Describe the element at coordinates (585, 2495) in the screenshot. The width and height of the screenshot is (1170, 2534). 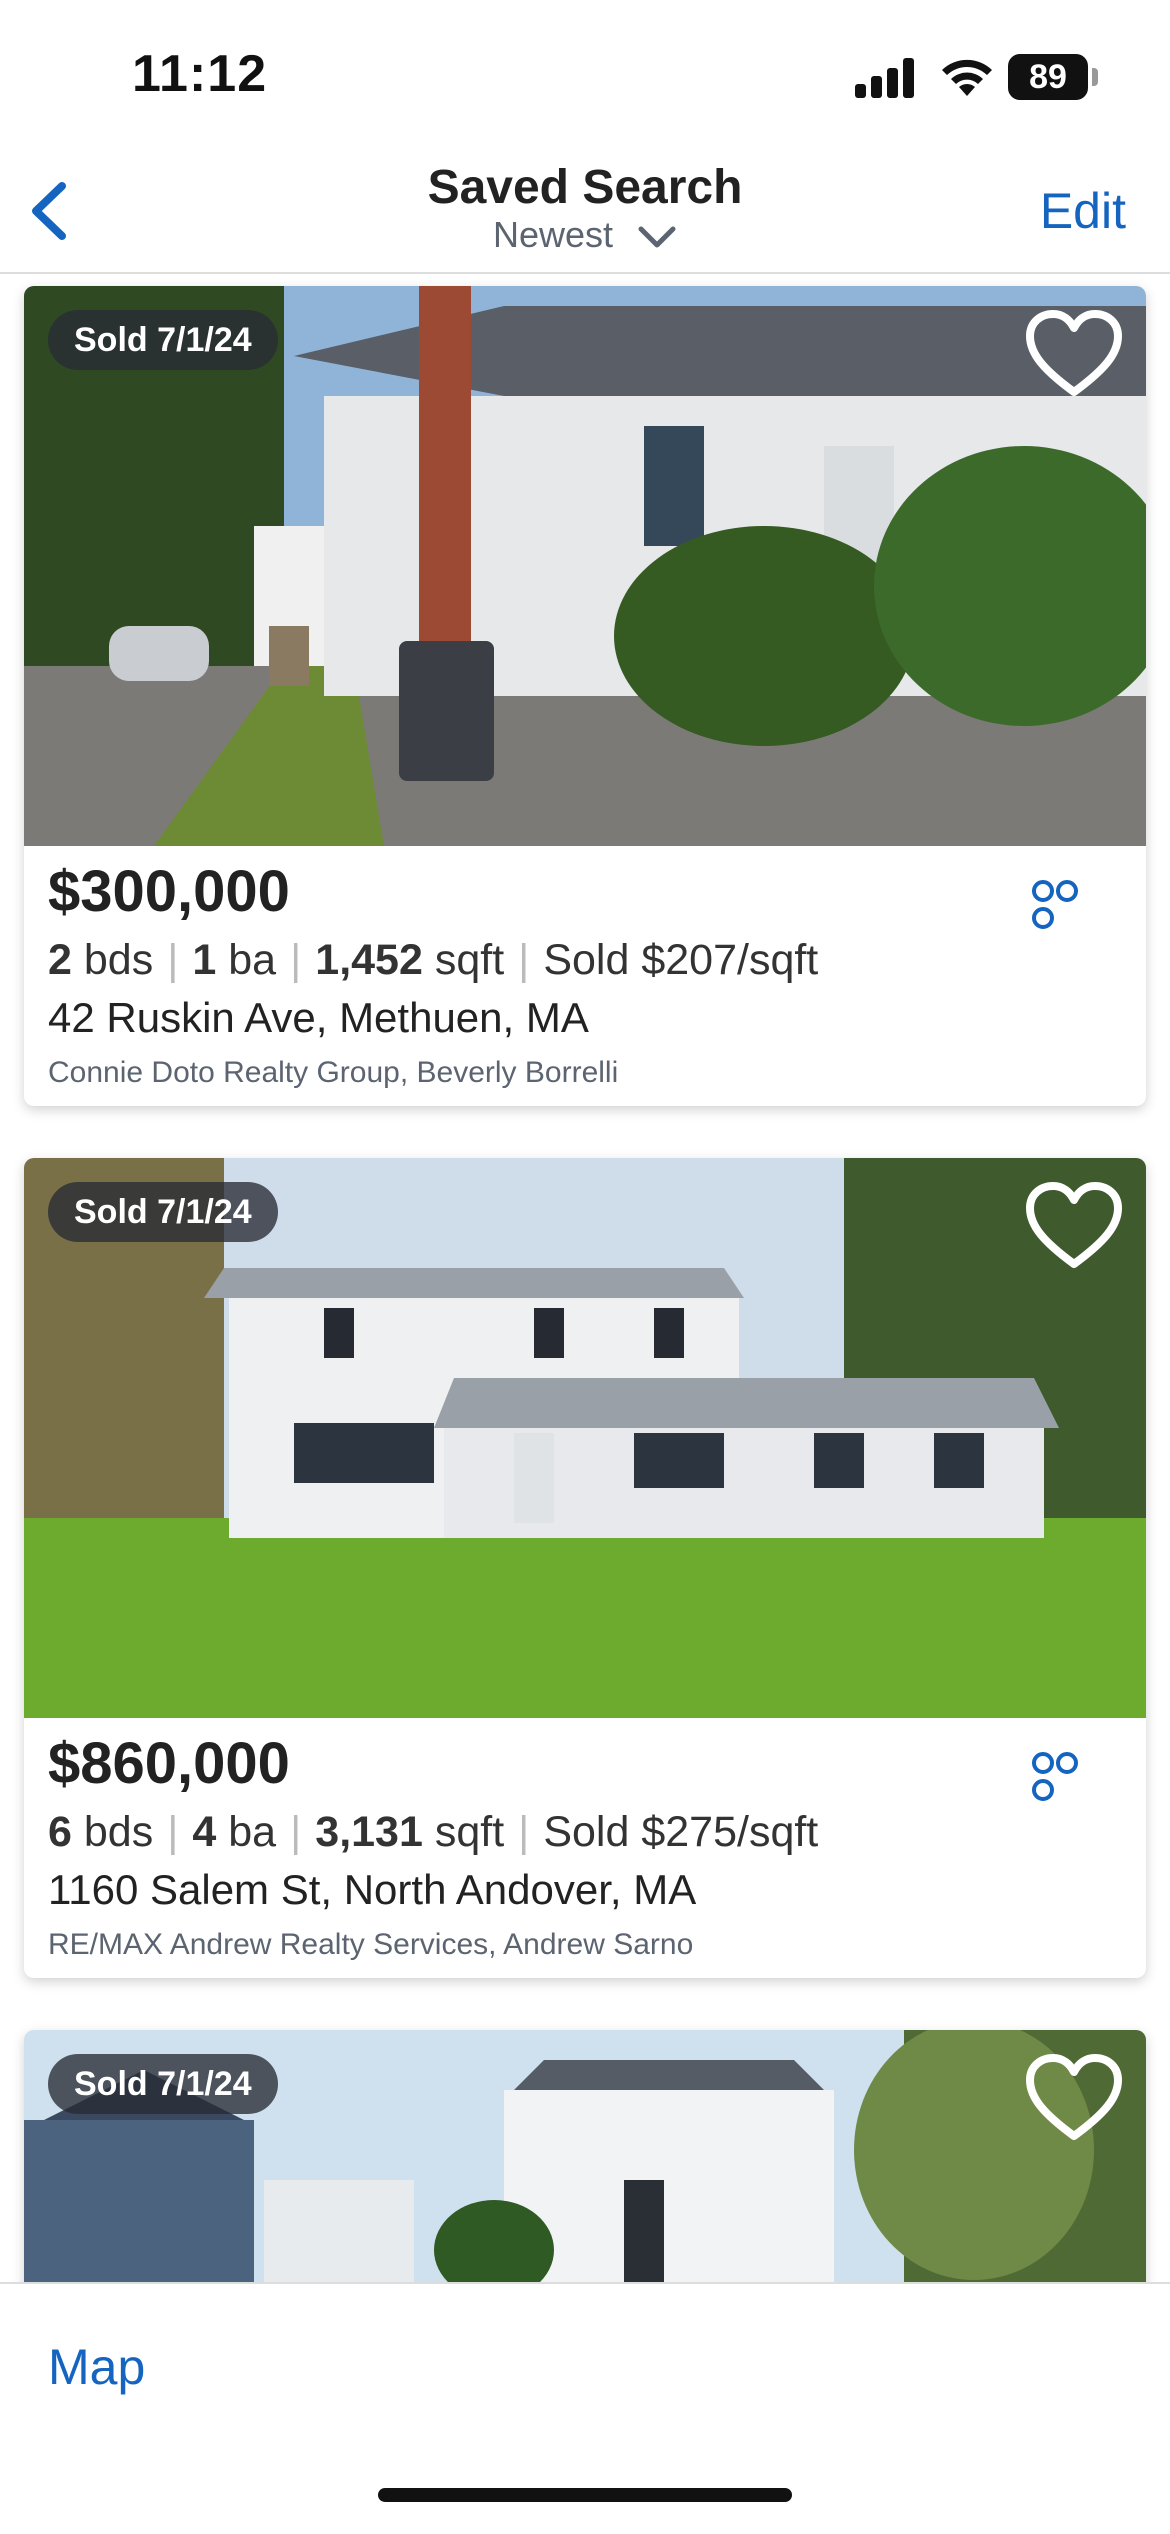
I see `home-indicator` at that location.